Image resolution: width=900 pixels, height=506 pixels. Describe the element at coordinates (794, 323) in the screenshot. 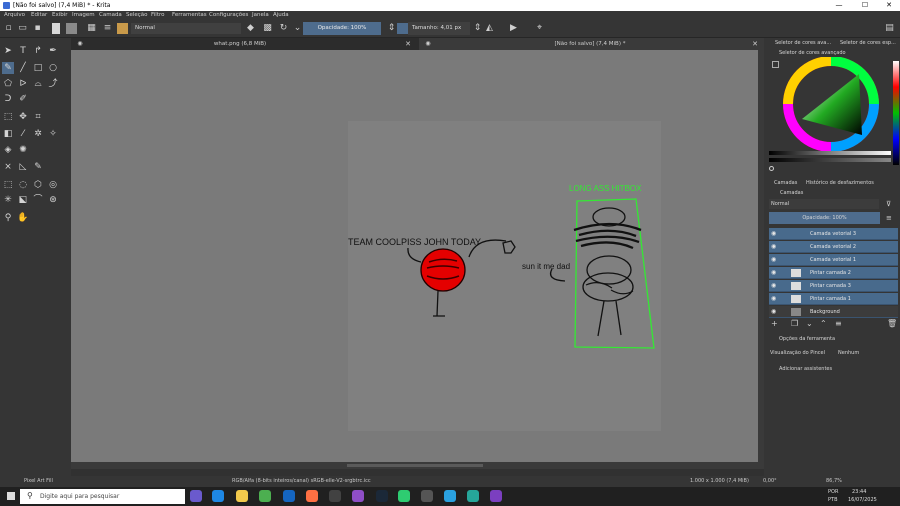

I see `duplicate-layer-icon: ❐` at that location.